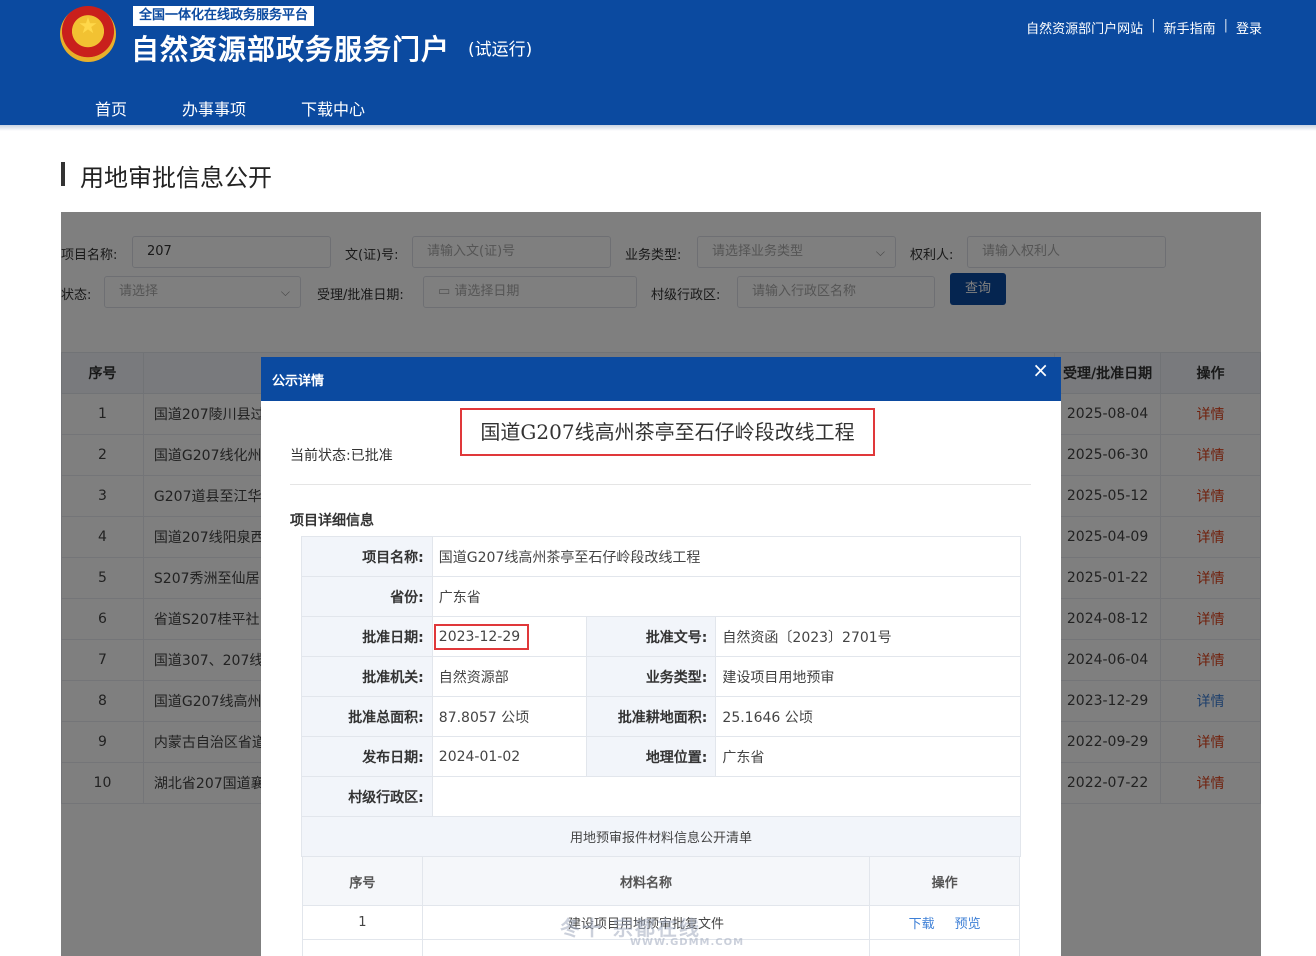 This screenshot has width=1316, height=956. I want to click on detail-row: 批准总面积: 87.8057 公顷 批准耕地面积: 25.1646 公顷, so click(661, 716).